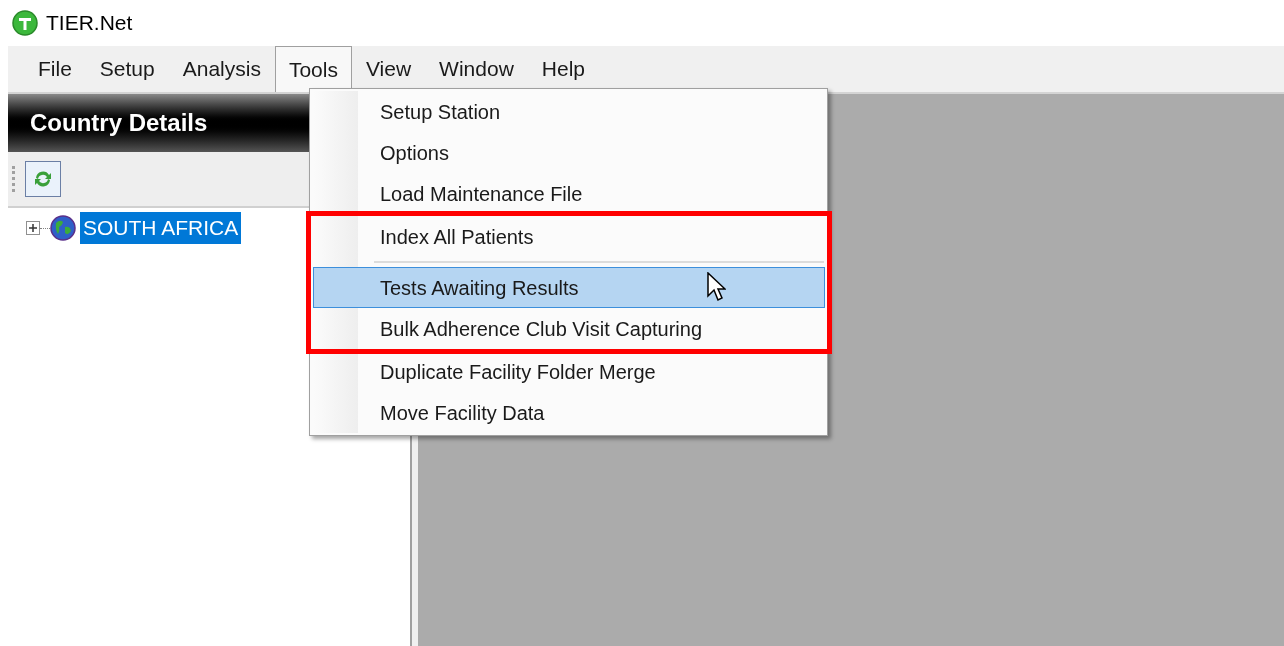 Image resolution: width=1284 pixels, height=646 pixels. What do you see at coordinates (568, 412) in the screenshot?
I see `menu-item: Move Facility Data` at bounding box center [568, 412].